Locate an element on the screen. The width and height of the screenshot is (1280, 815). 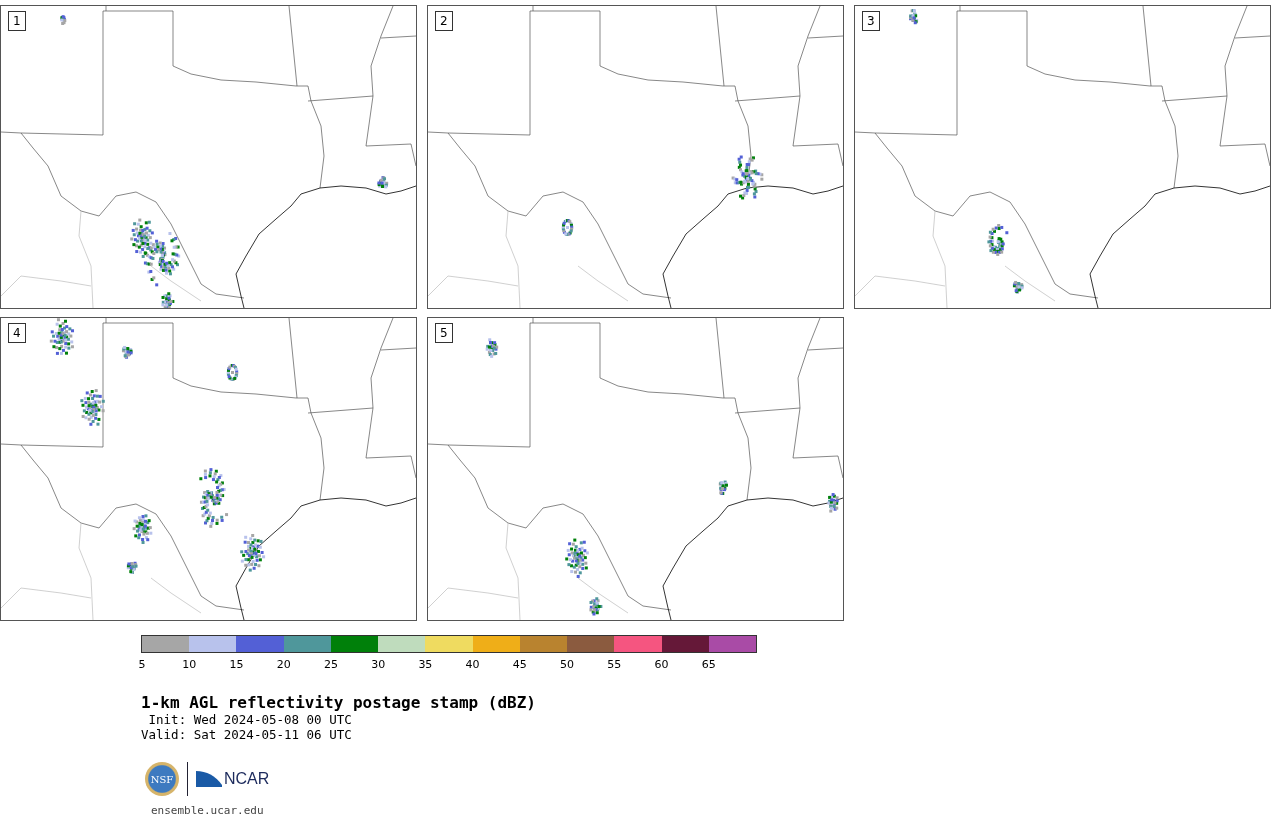
tick-label: 65 is located at coordinates (708, 664).